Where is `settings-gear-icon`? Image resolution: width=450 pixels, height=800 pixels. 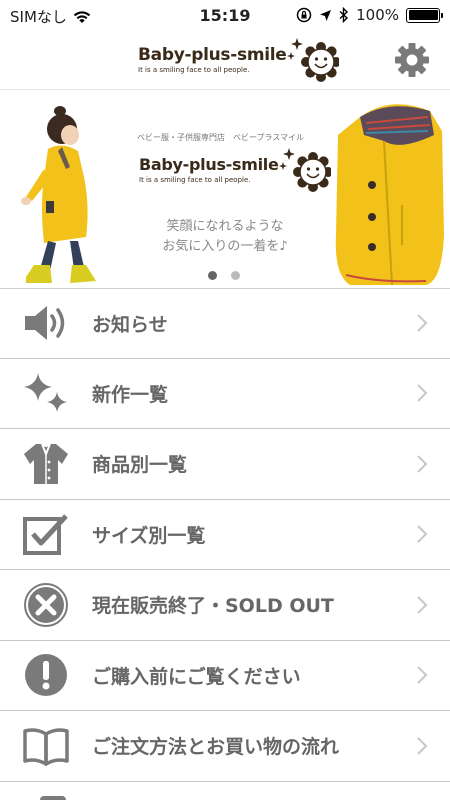 settings-gear-icon is located at coordinates (412, 60).